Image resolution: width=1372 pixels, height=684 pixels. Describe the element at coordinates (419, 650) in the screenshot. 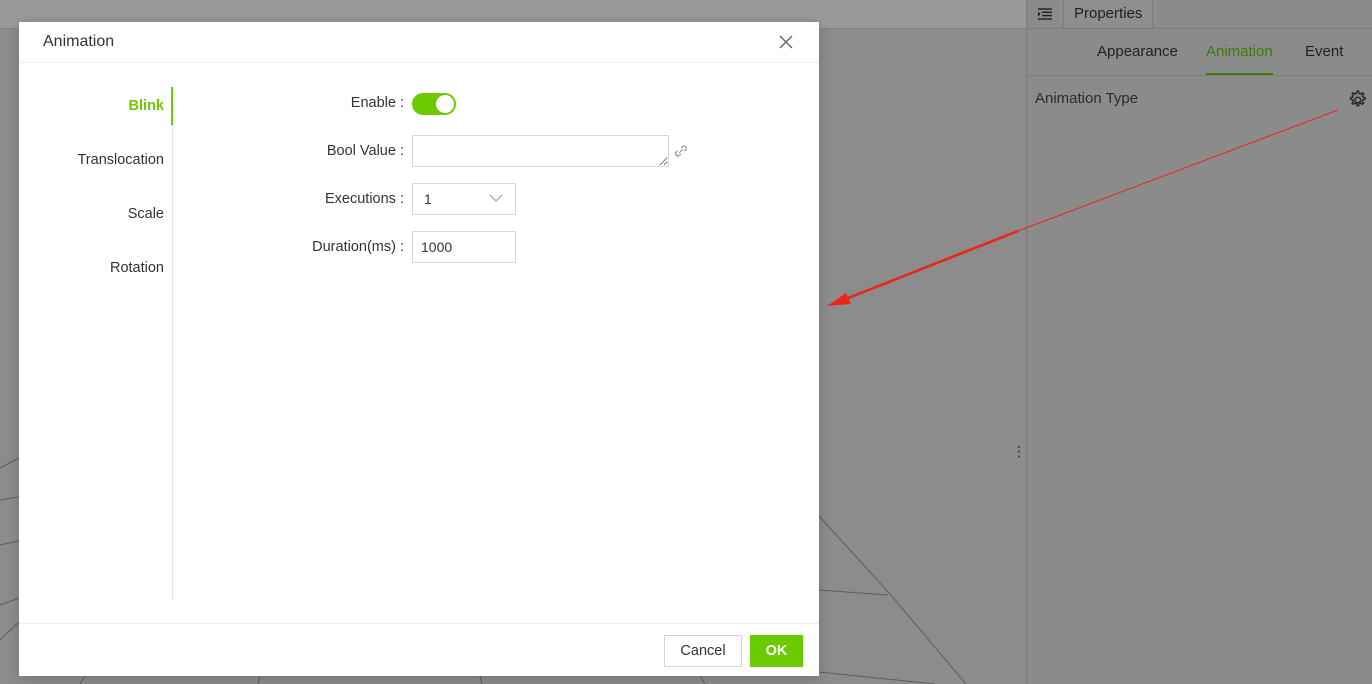

I see `dialog-footer: Cancel OK` at that location.